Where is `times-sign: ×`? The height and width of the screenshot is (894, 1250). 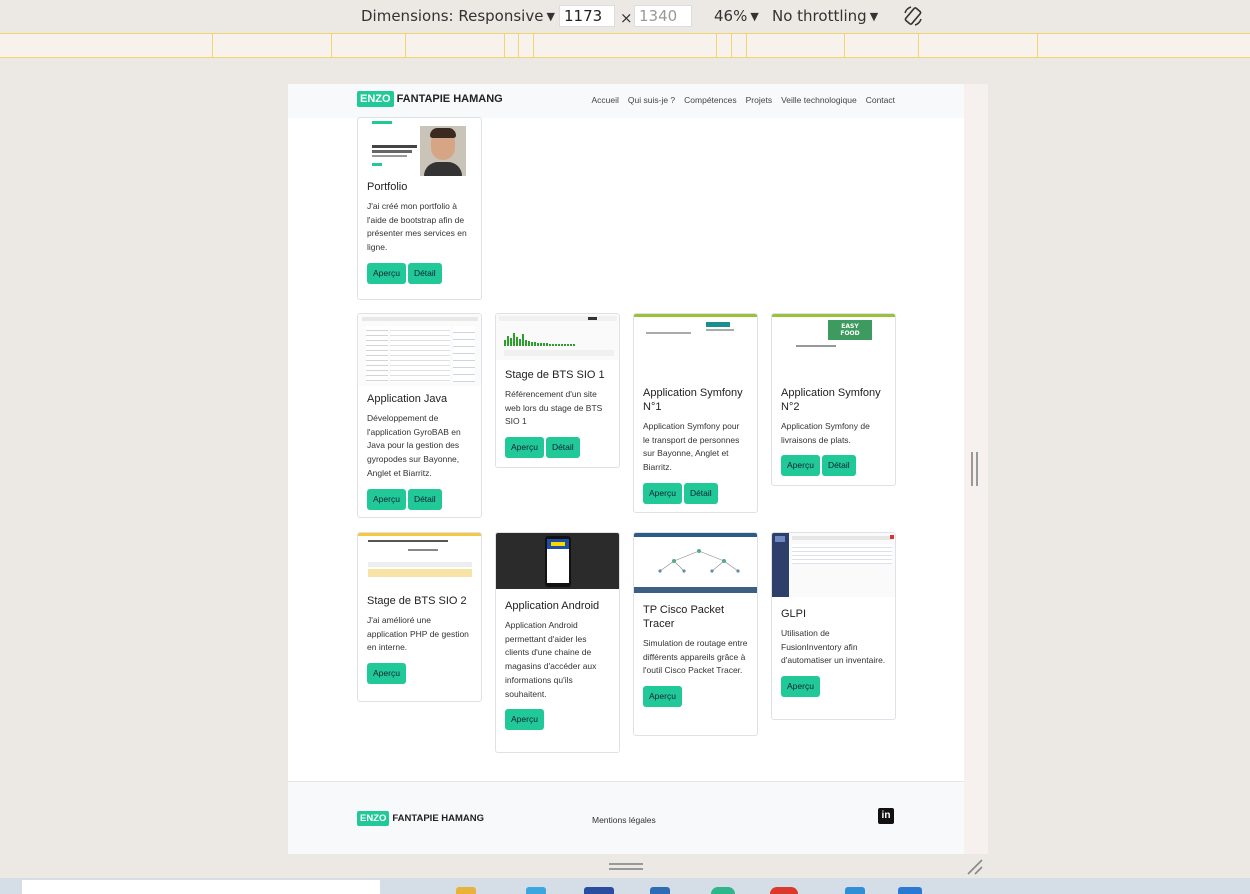
times-sign: × is located at coordinates (626, 18).